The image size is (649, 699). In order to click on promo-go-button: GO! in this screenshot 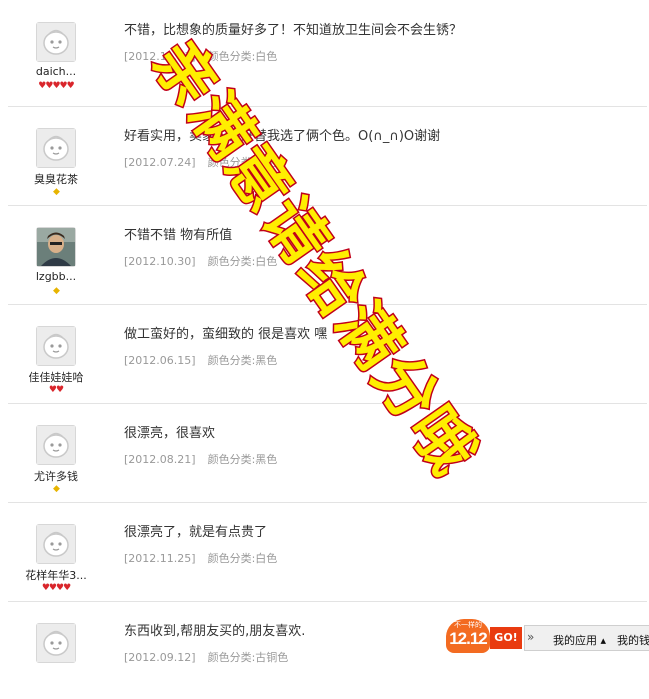, I will do `click(506, 638)`.